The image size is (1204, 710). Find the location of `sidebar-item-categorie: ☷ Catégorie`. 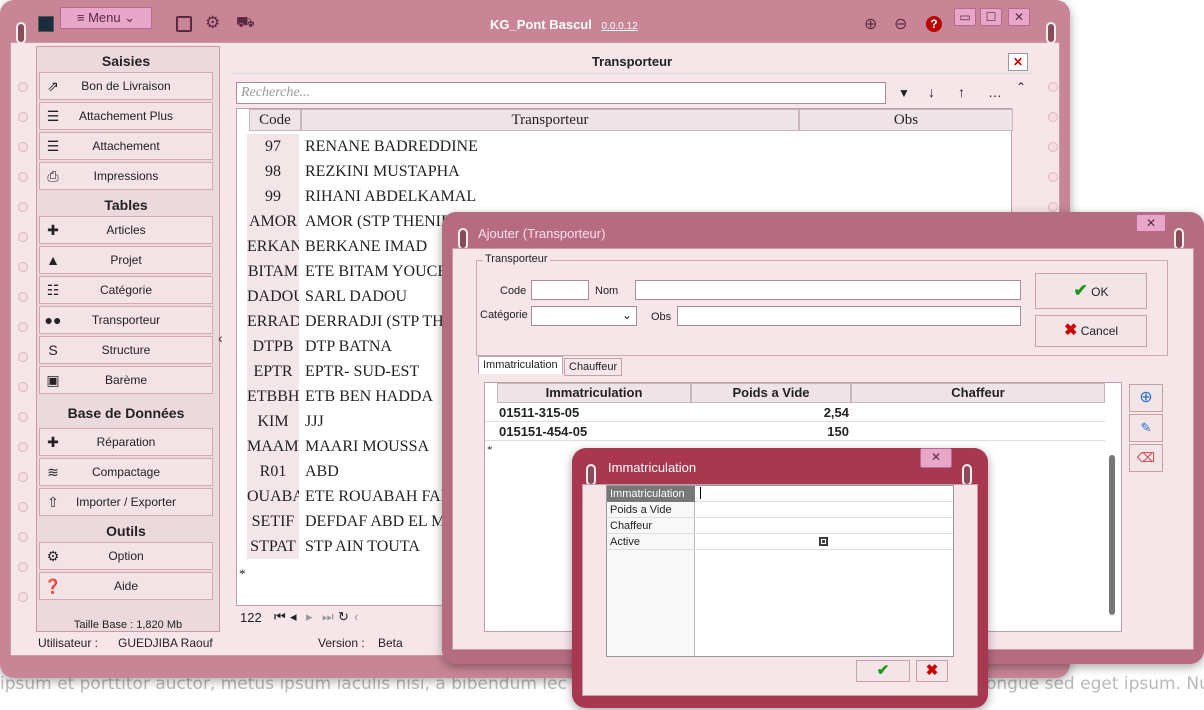

sidebar-item-categorie: ☷ Catégorie is located at coordinates (126, 290).